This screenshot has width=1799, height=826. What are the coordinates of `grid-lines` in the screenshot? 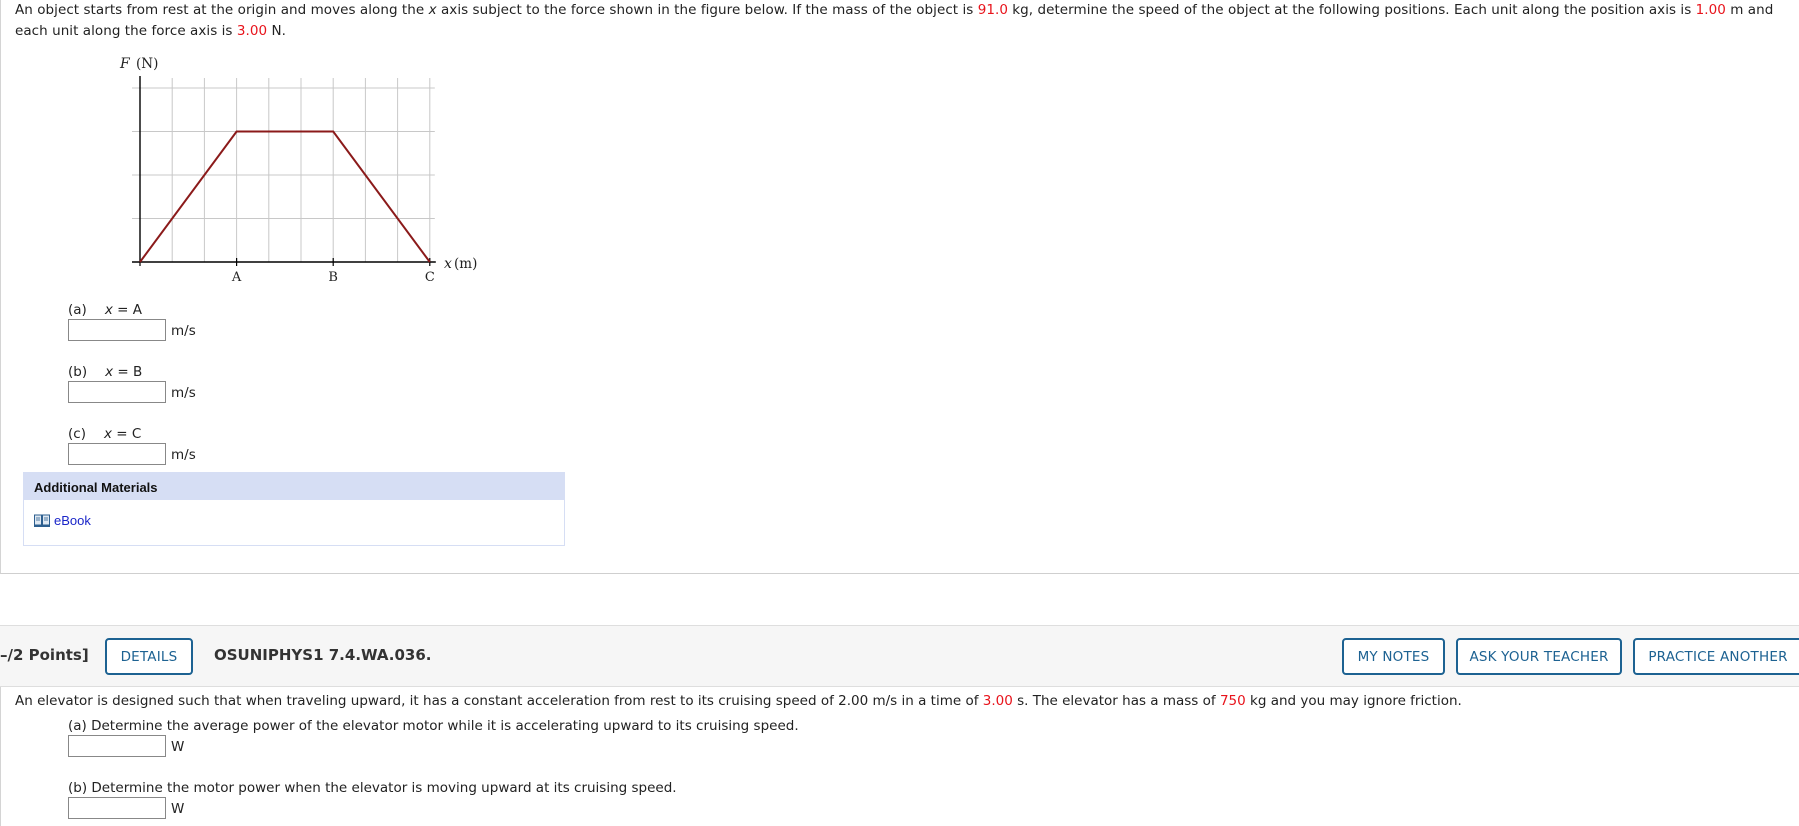 It's located at (283, 170).